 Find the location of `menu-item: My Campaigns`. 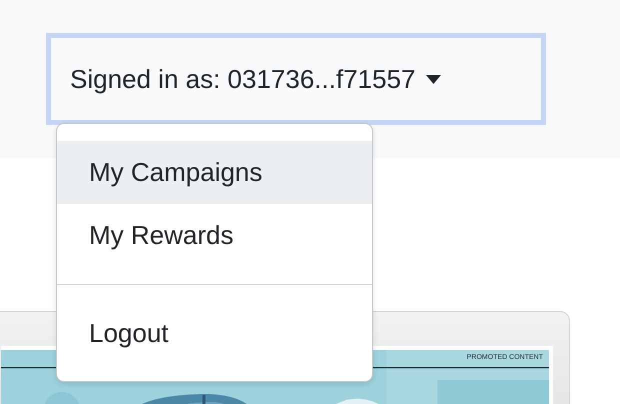

menu-item: My Campaigns is located at coordinates (214, 172).